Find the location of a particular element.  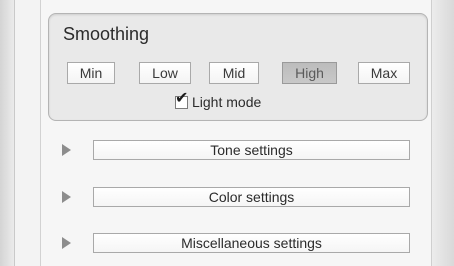

miscellaneous-settings-button: Miscellaneous settings is located at coordinates (251, 243).